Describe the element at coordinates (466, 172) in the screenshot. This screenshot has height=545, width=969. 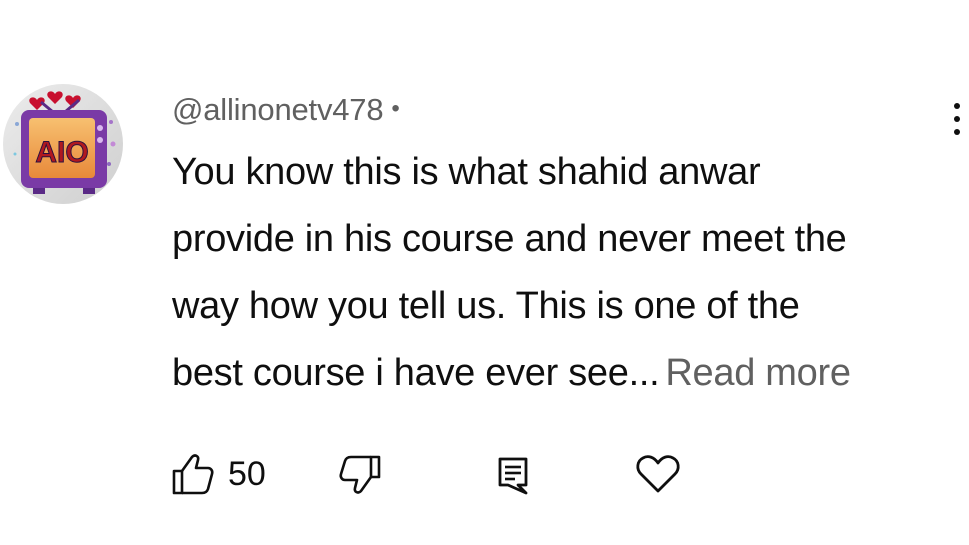
I see `comment-text-line: You know this is what shahid anwar` at that location.